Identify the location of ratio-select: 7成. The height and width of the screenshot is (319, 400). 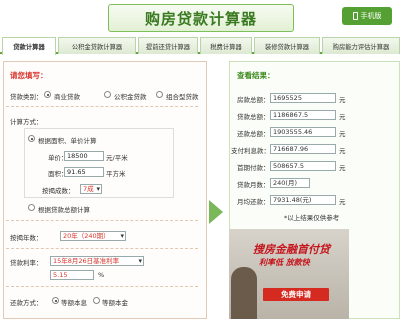
(91, 189).